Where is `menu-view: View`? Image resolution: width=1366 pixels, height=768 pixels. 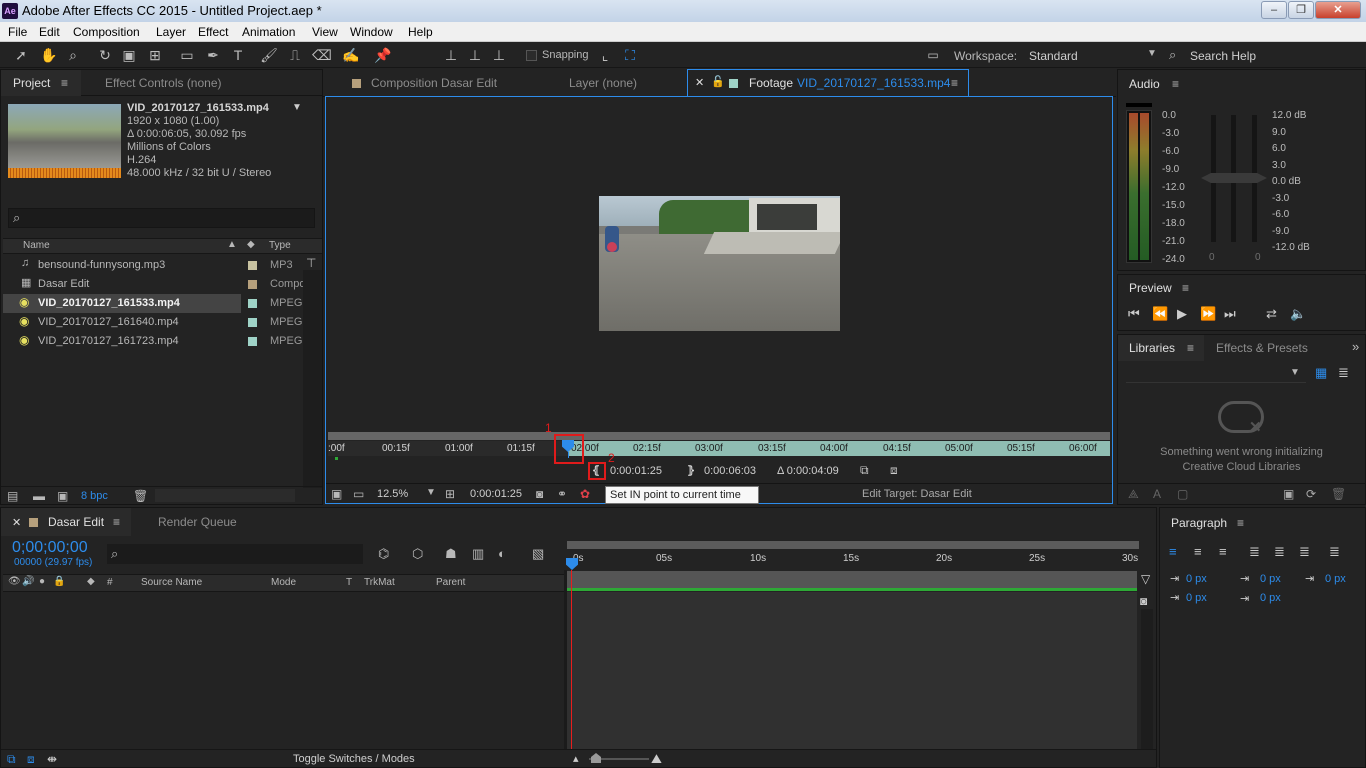
menu-view: View is located at coordinates (325, 32).